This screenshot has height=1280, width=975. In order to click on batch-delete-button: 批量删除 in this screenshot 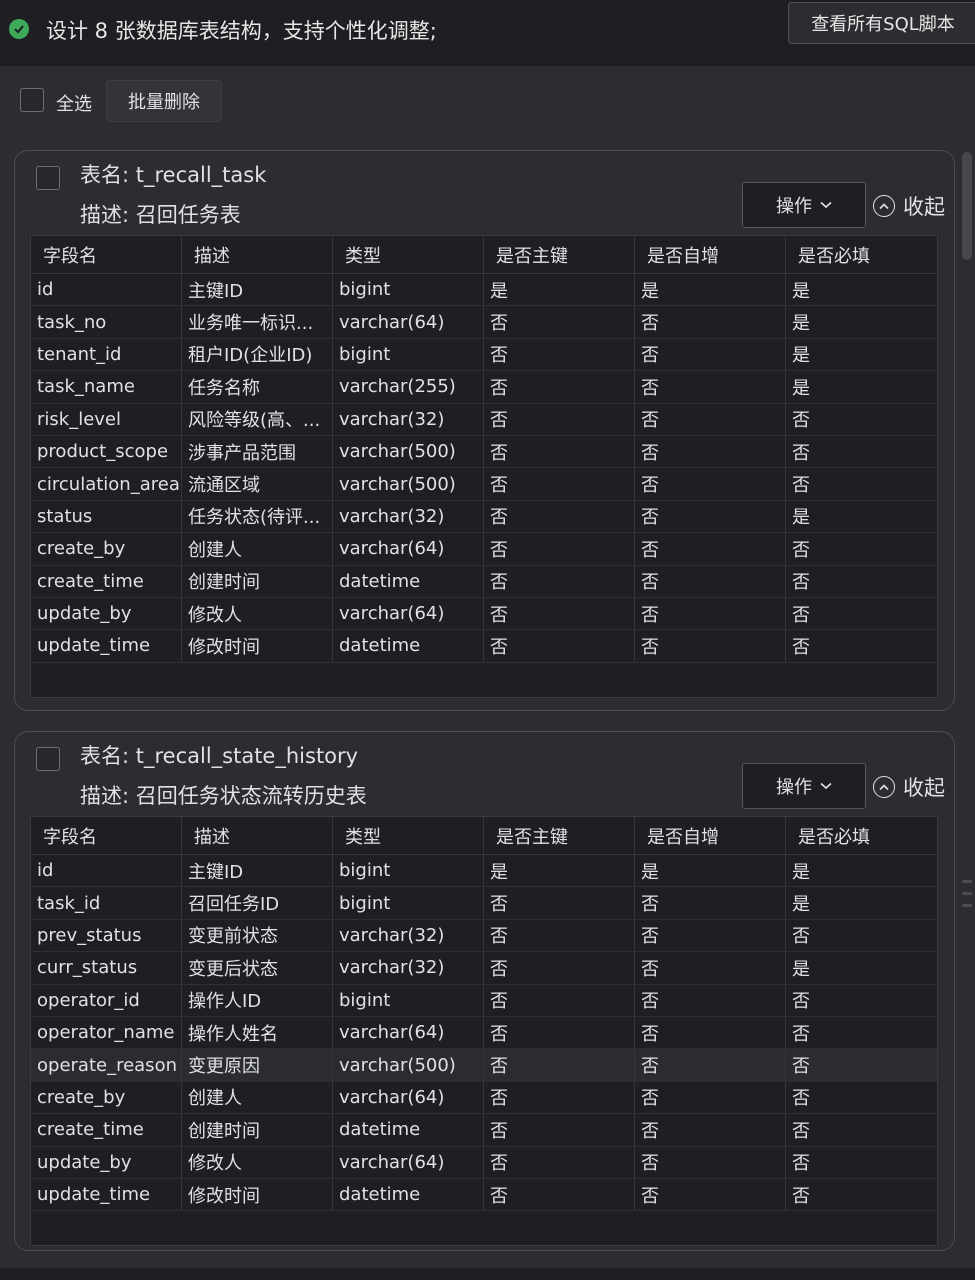, I will do `click(164, 101)`.